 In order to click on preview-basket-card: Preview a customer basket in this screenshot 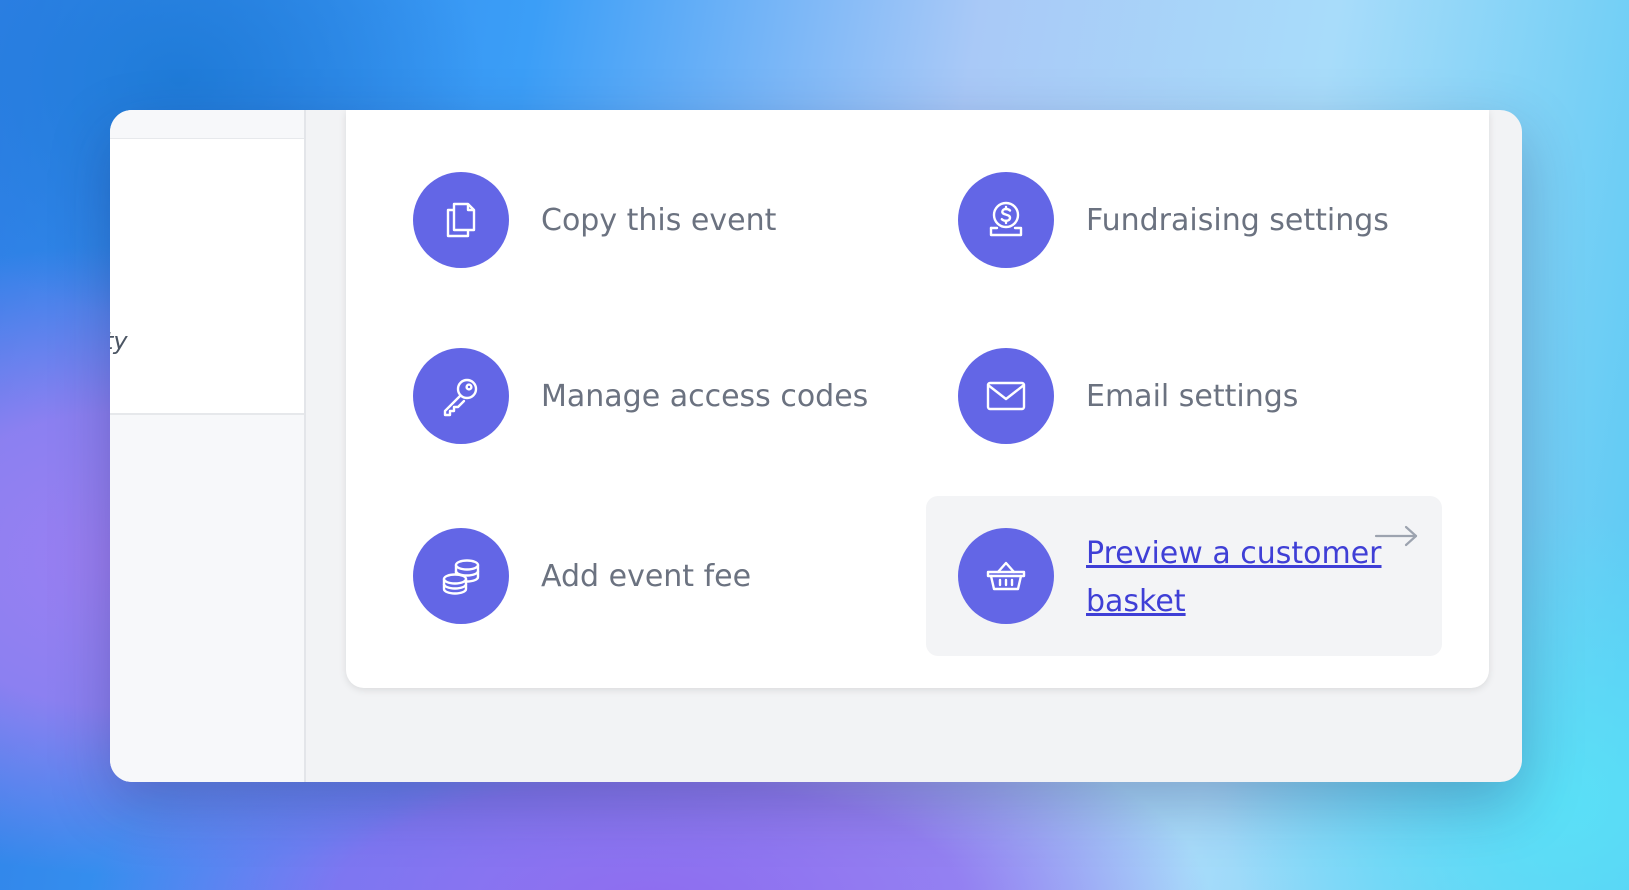, I will do `click(1184, 576)`.